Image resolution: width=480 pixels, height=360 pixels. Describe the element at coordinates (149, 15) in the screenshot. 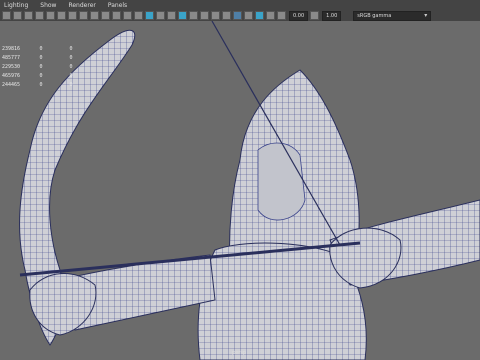

I see `wireframe-icon` at that location.